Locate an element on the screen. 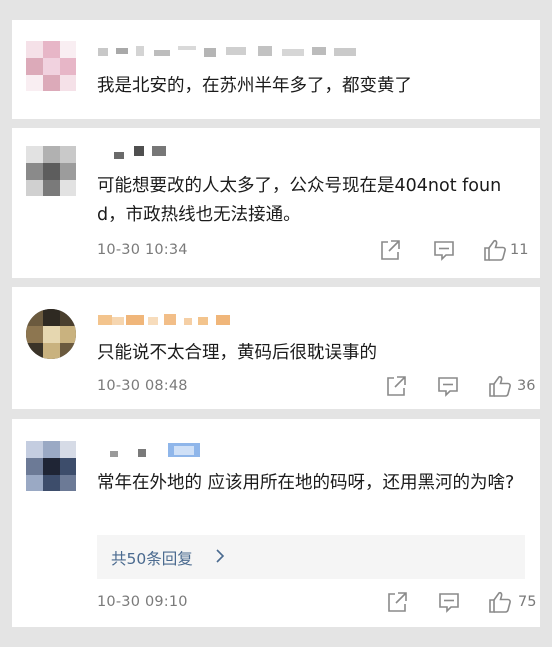 This screenshot has width=552, height=647. comment-meta: 10-30 08:48 36 is located at coordinates (316, 387).